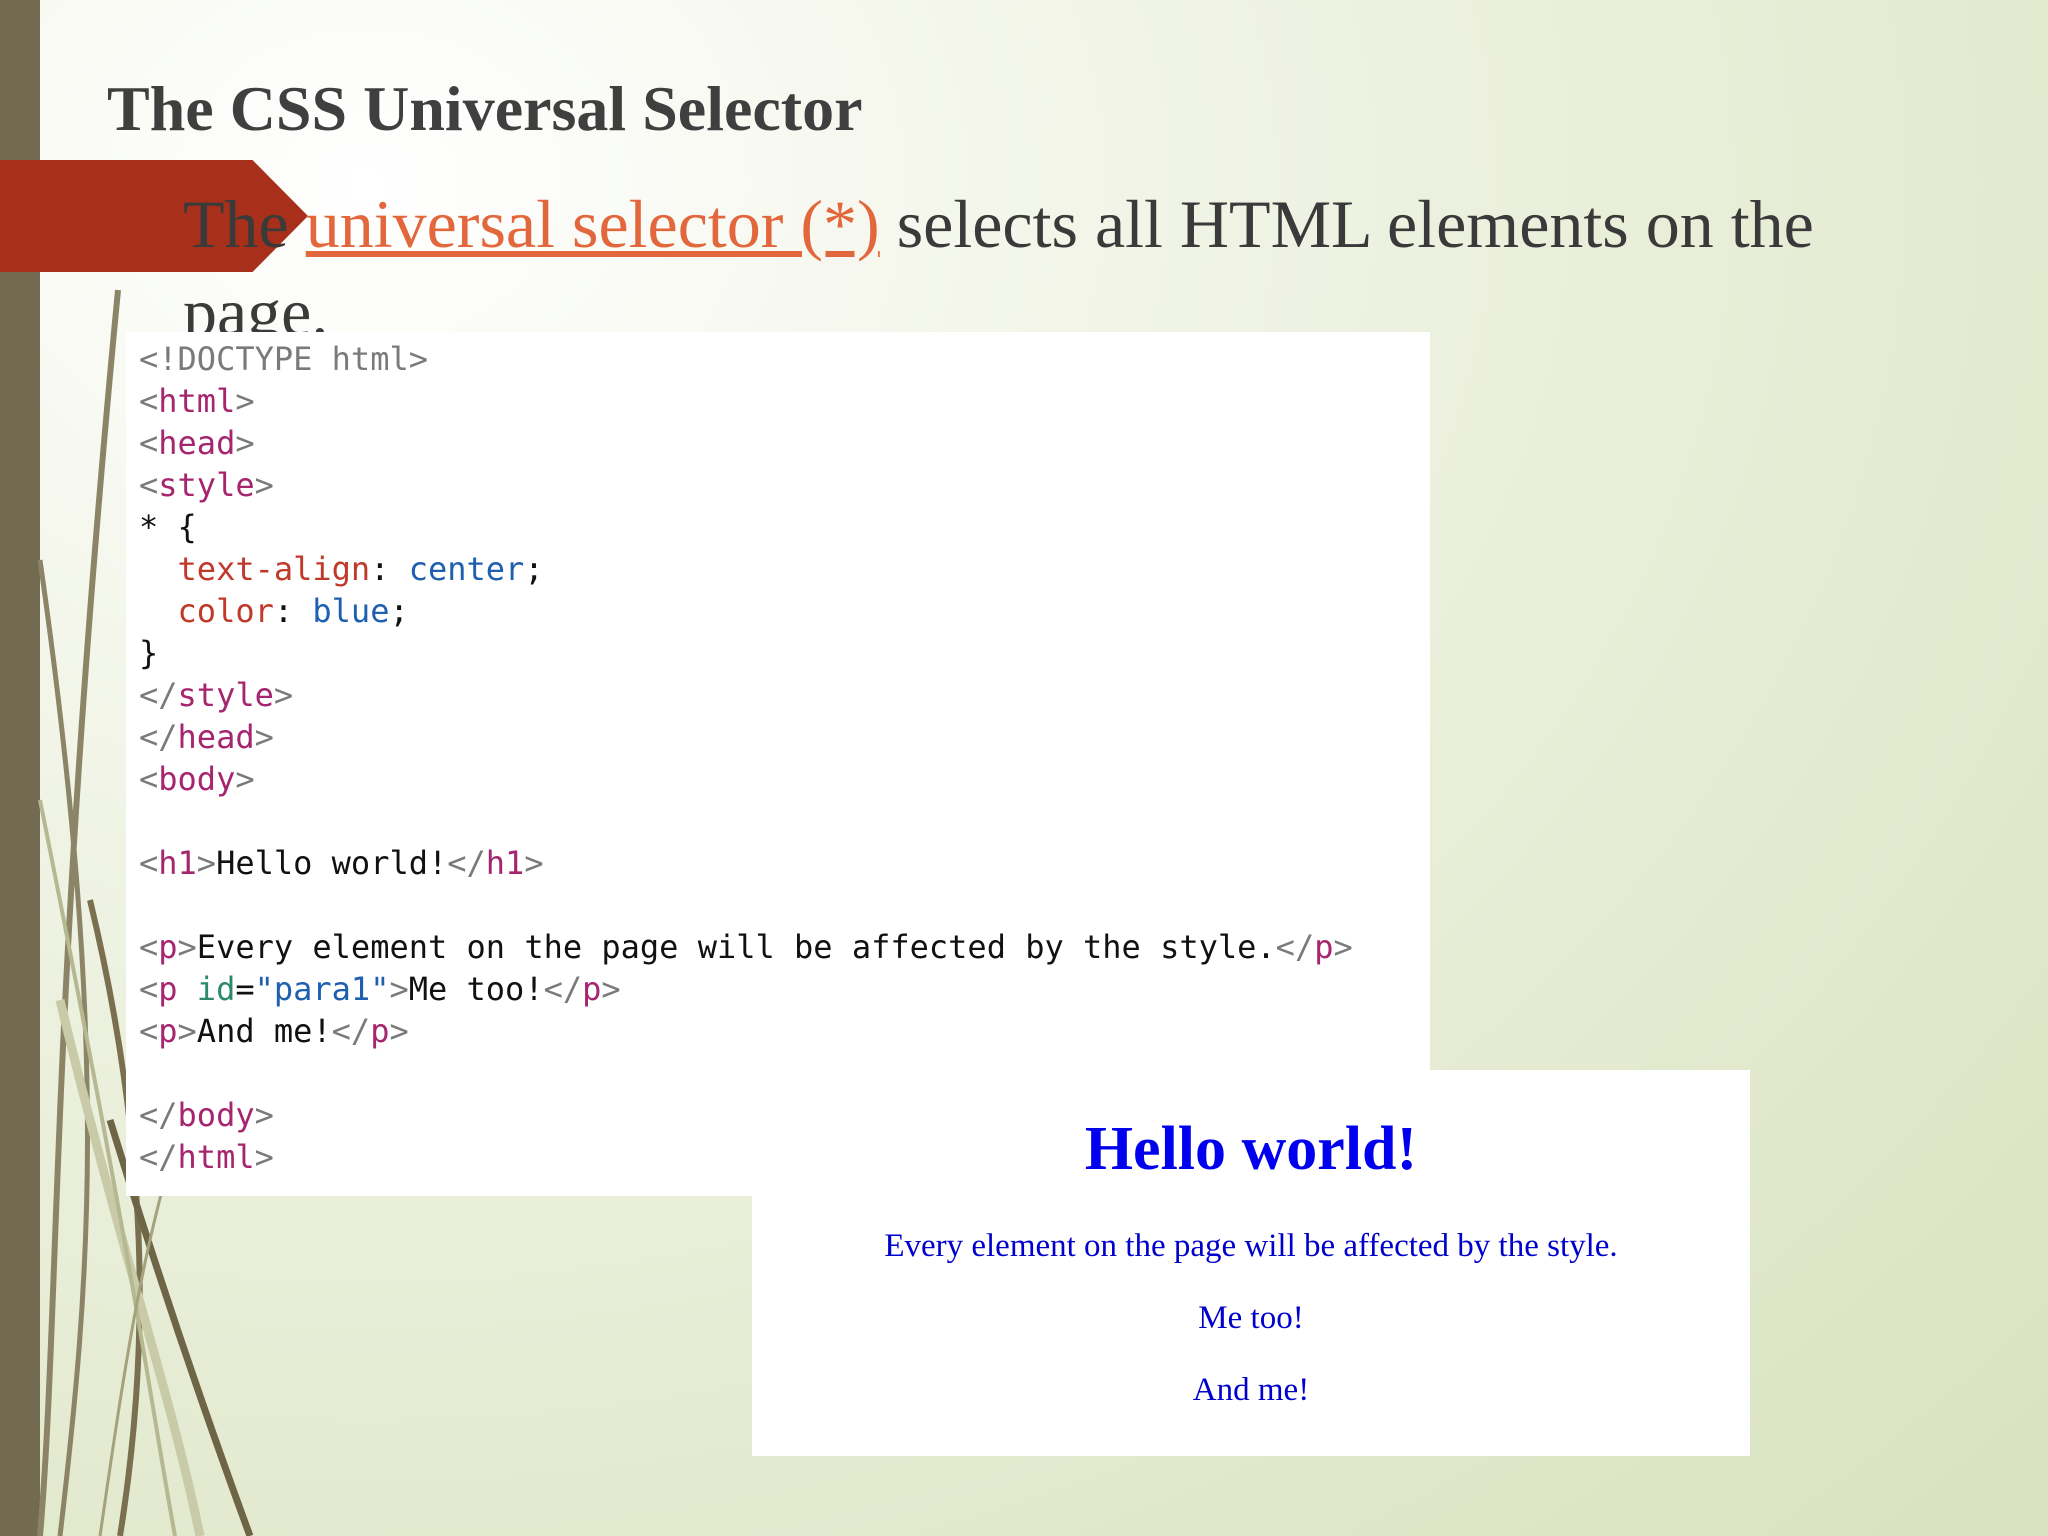 The image size is (2048, 1536). What do you see at coordinates (332, 863) in the screenshot?
I see `code-token: Hello world!` at bounding box center [332, 863].